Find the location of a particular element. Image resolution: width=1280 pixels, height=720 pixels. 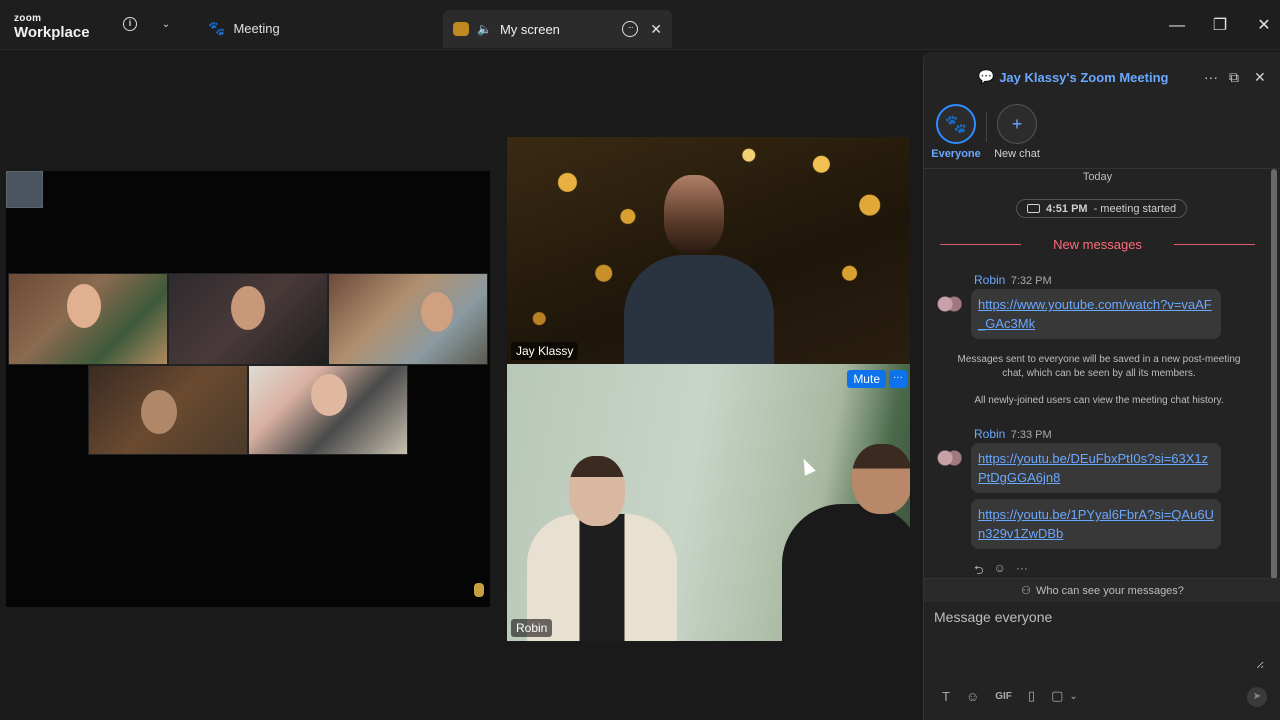

message-time: 7:33 PM is located at coordinates (1031, 435).